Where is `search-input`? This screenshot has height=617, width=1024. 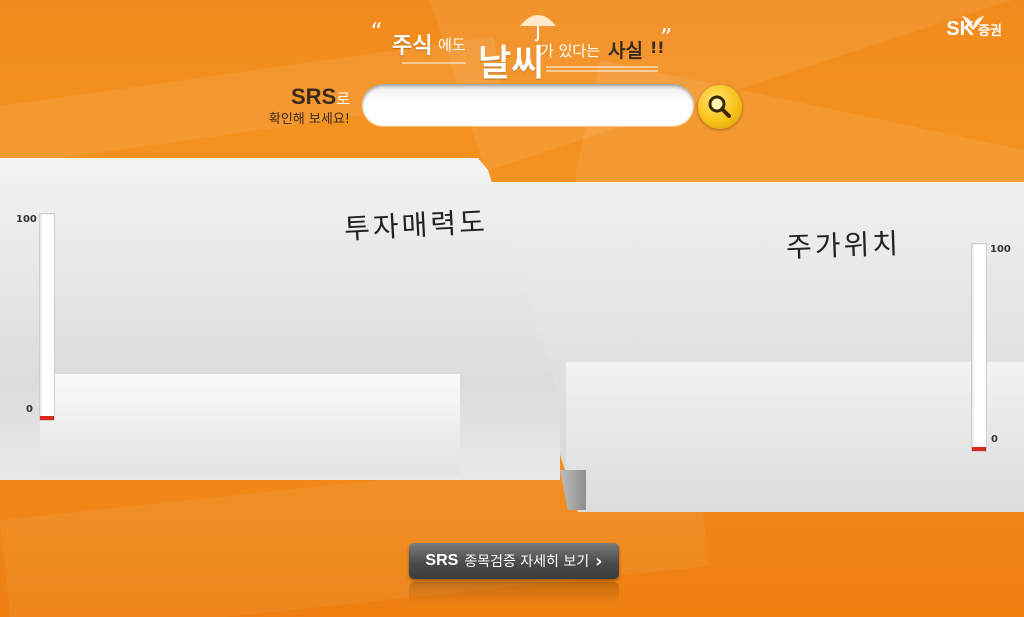
search-input is located at coordinates (528, 105).